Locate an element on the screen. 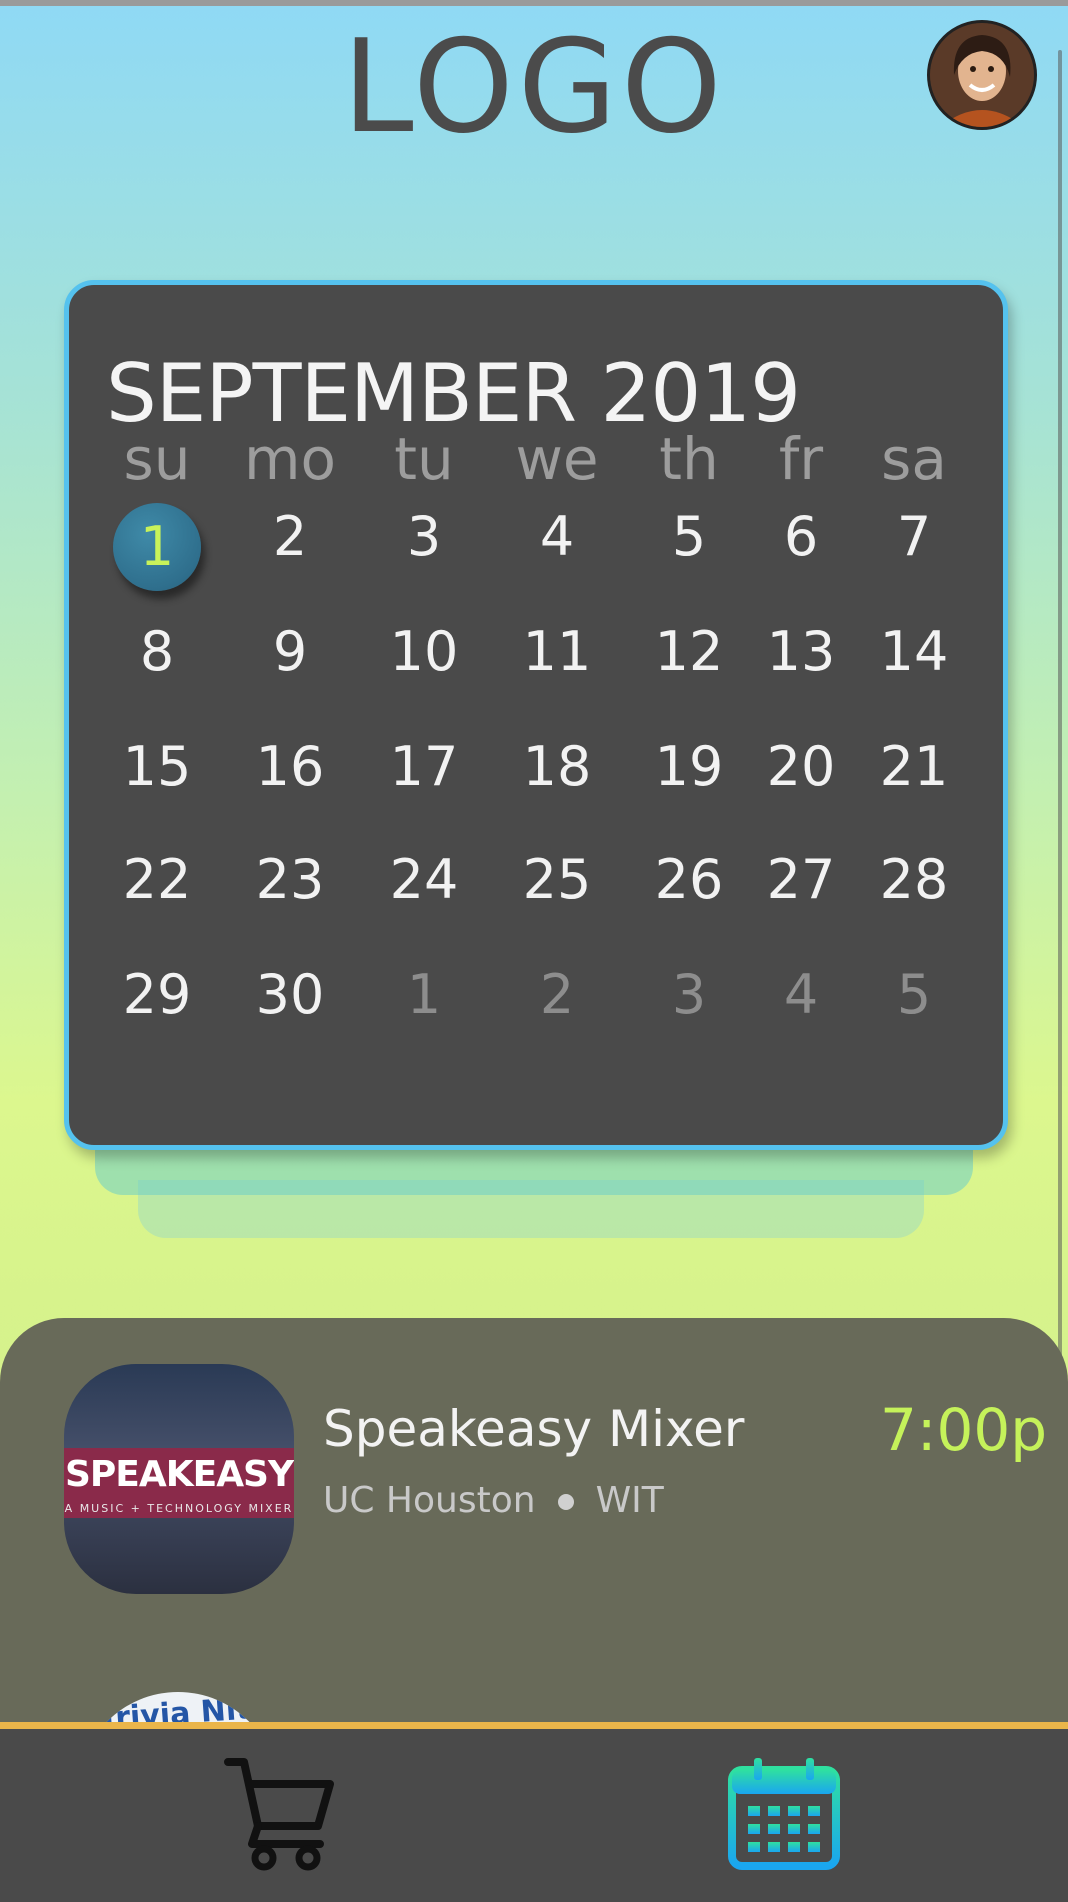  thumbnail-title: SPEAKEASY is located at coordinates (179, 1474).